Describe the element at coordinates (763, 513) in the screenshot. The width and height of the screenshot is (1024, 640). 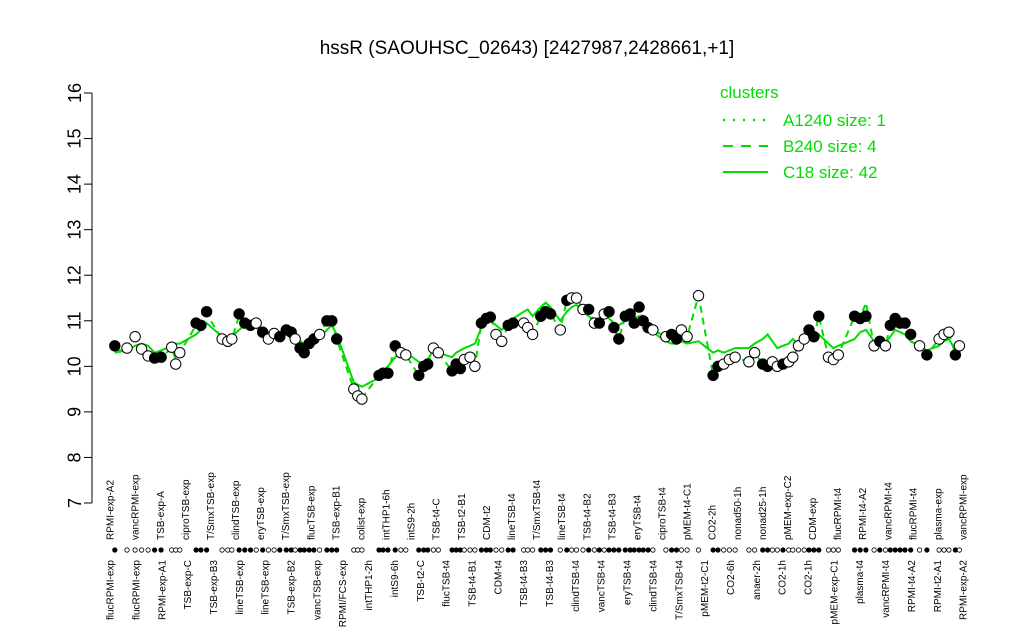
I see `x-tick-label: nonad25-1h` at that location.